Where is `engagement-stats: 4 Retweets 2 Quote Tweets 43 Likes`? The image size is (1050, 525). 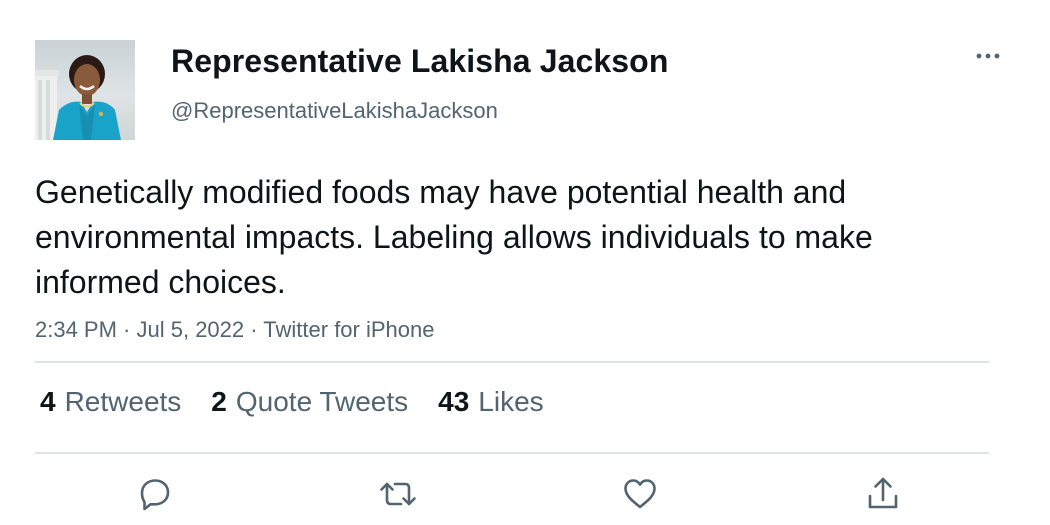
engagement-stats: 4 Retweets 2 Quote Tweets 43 Likes is located at coordinates (307, 402).